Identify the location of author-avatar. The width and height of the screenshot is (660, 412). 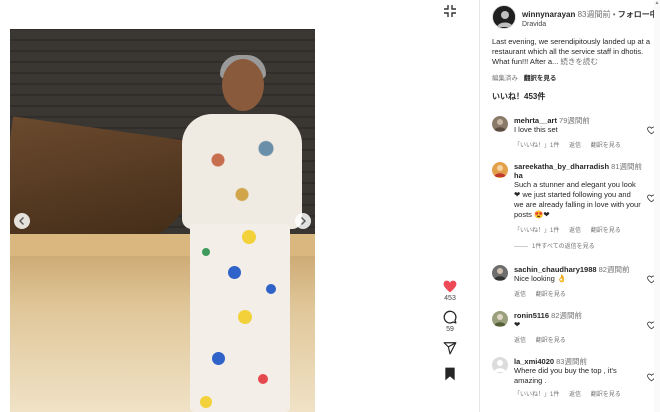
(504, 17).